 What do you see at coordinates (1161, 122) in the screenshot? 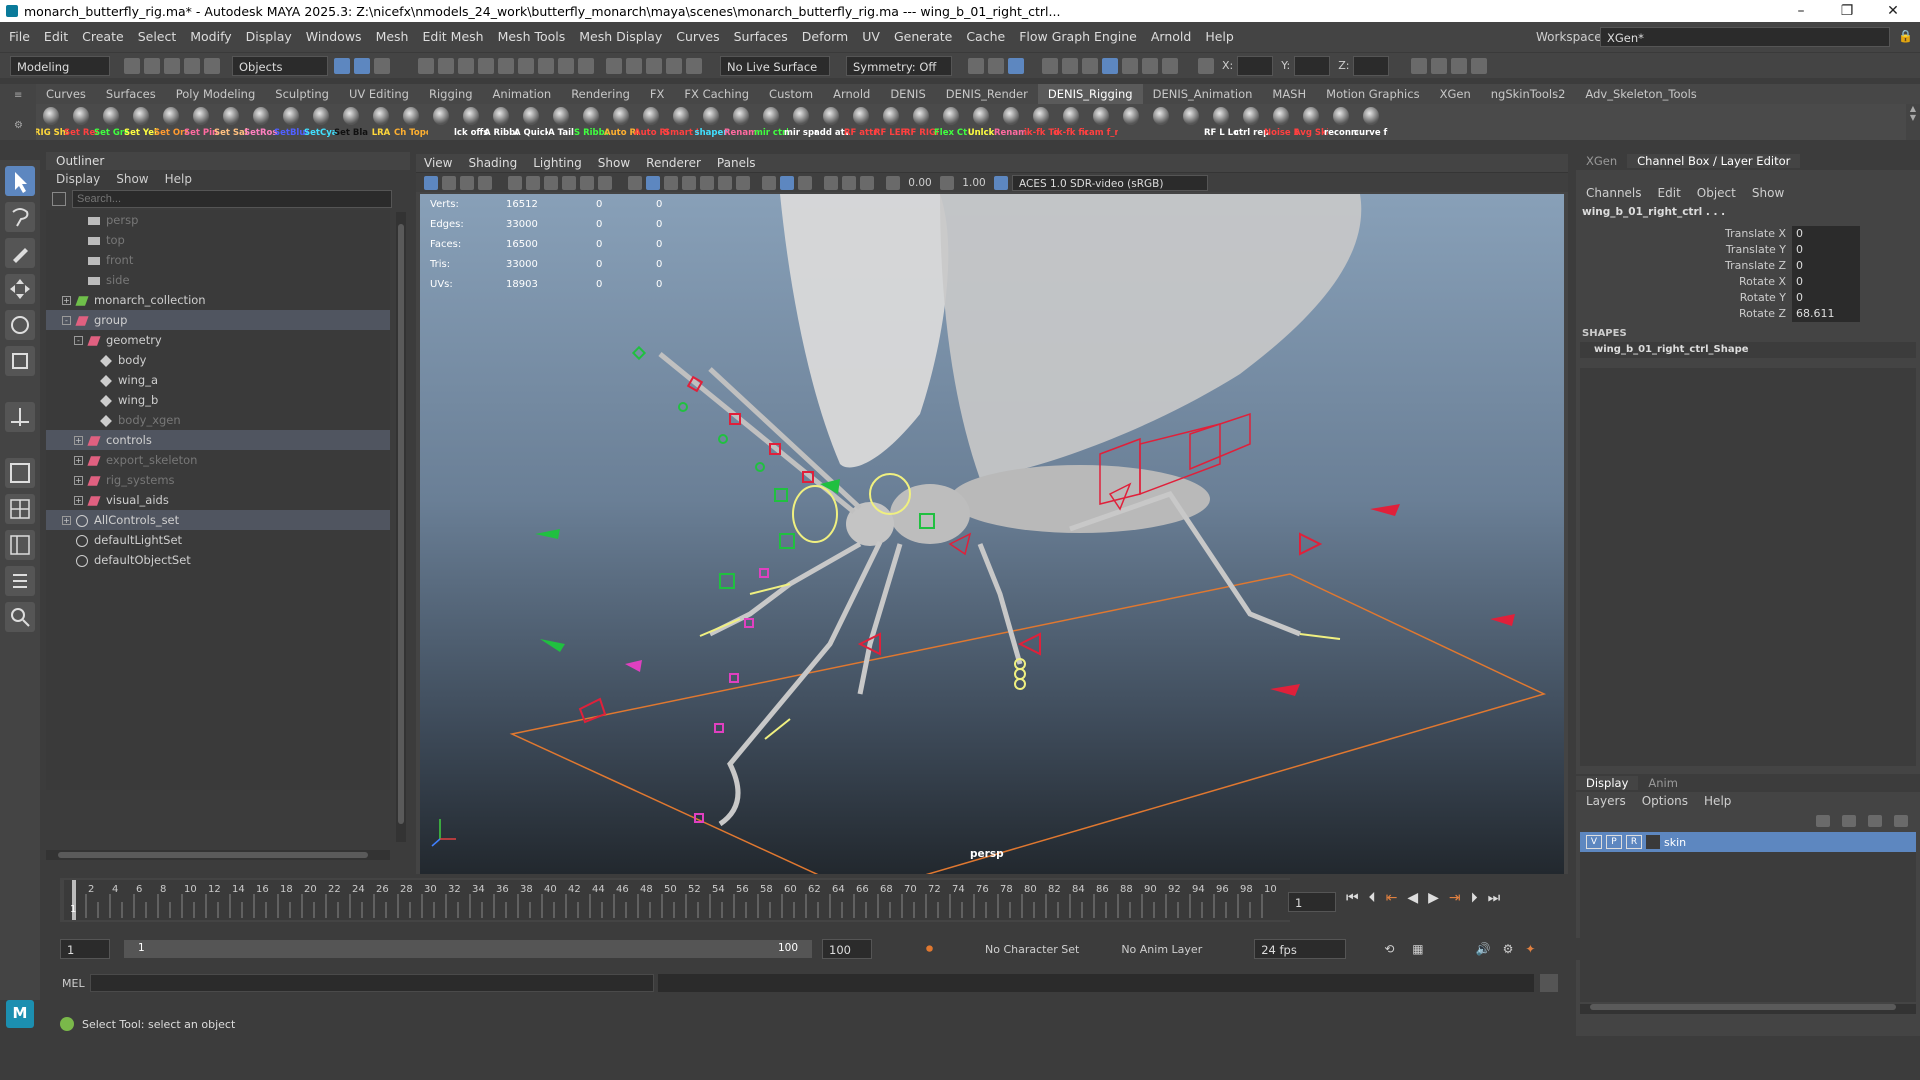
I see `shelf-button` at bounding box center [1161, 122].